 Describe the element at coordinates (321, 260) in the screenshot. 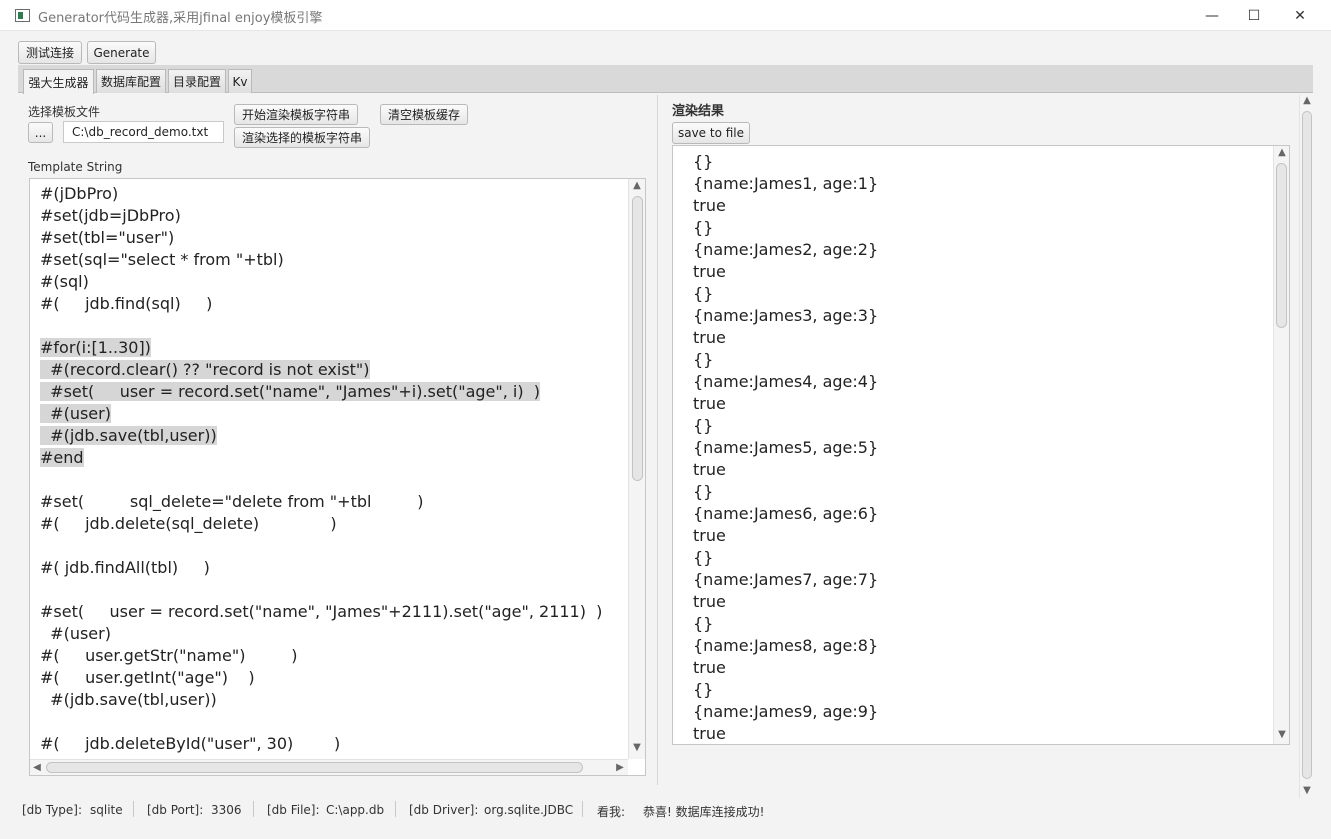

I see `code-line: #set(sql="select * from "+tbl)` at that location.